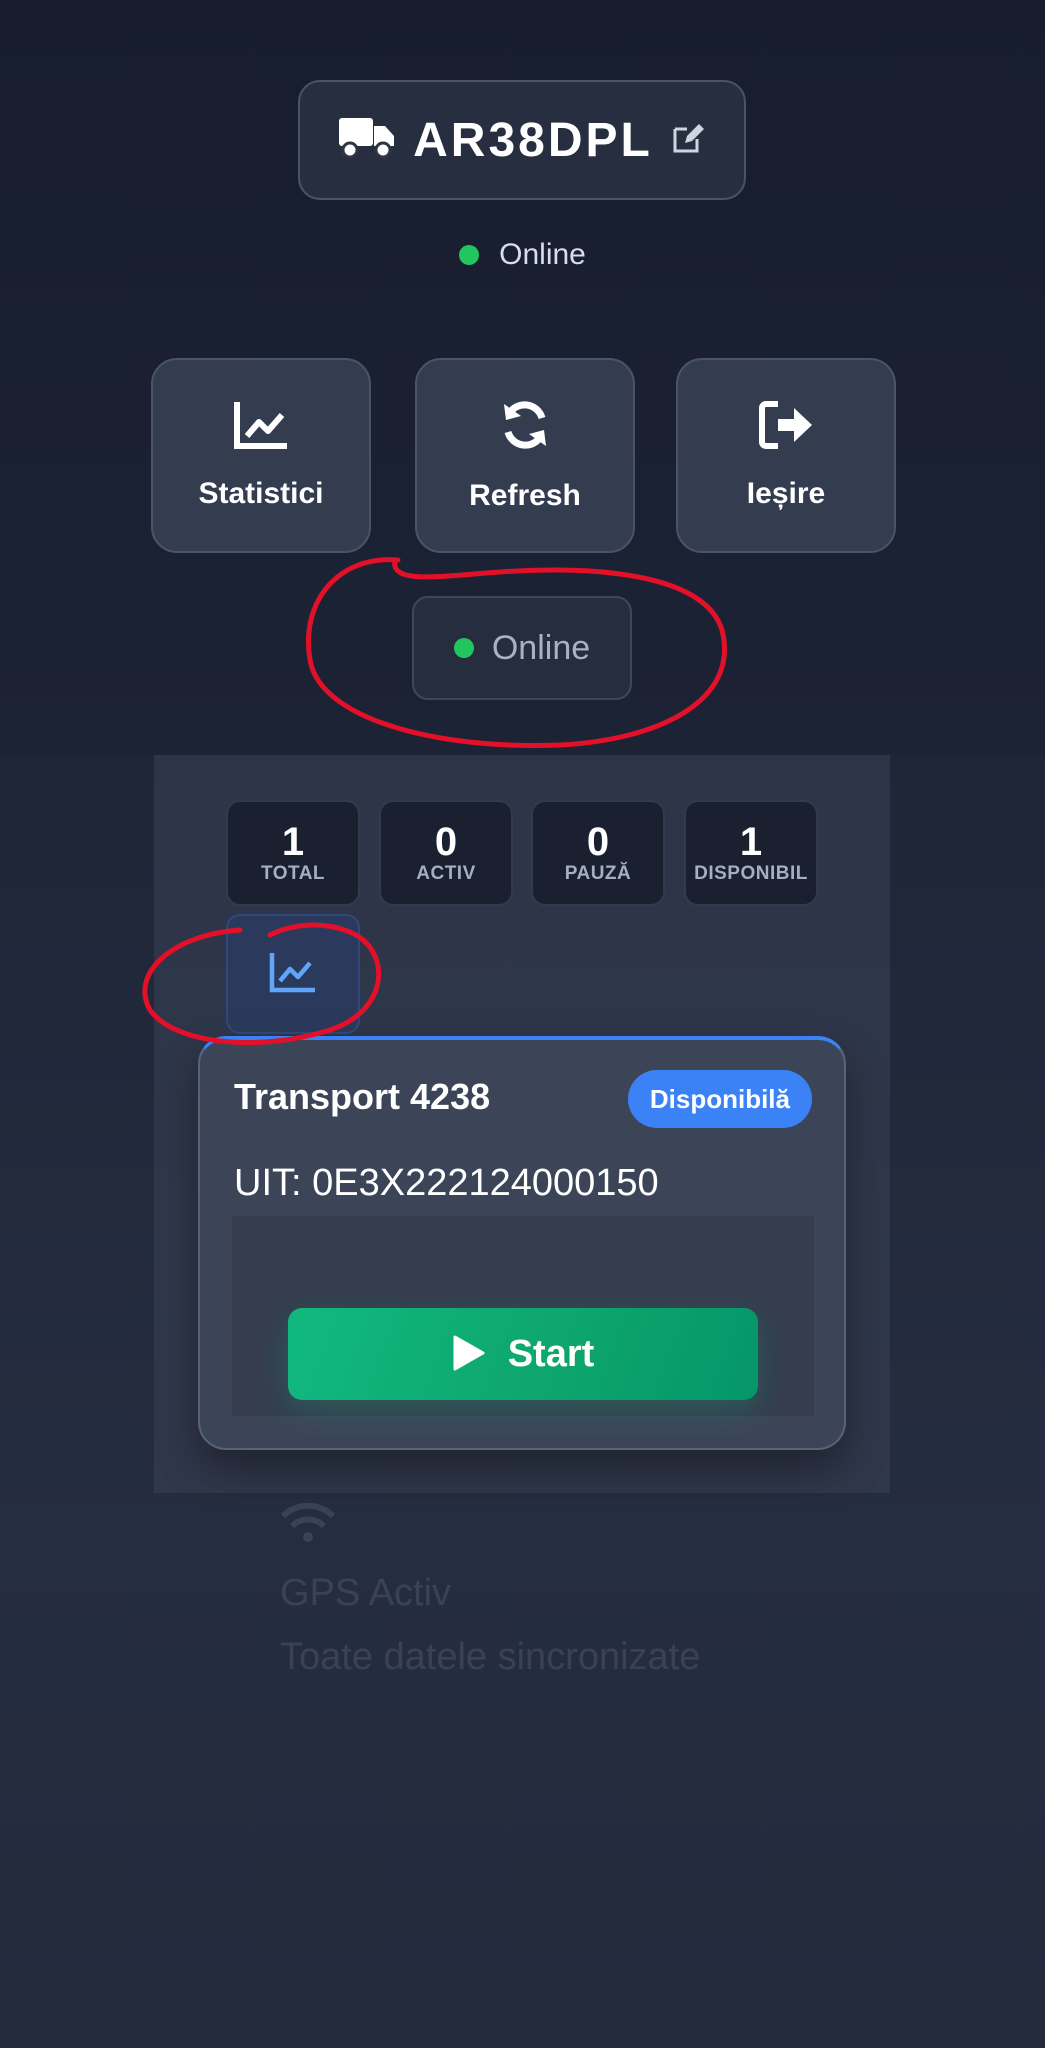 Image resolution: width=1045 pixels, height=2048 pixels. What do you see at coordinates (751, 873) in the screenshot?
I see `stat-label: DISPONIBIL` at bounding box center [751, 873].